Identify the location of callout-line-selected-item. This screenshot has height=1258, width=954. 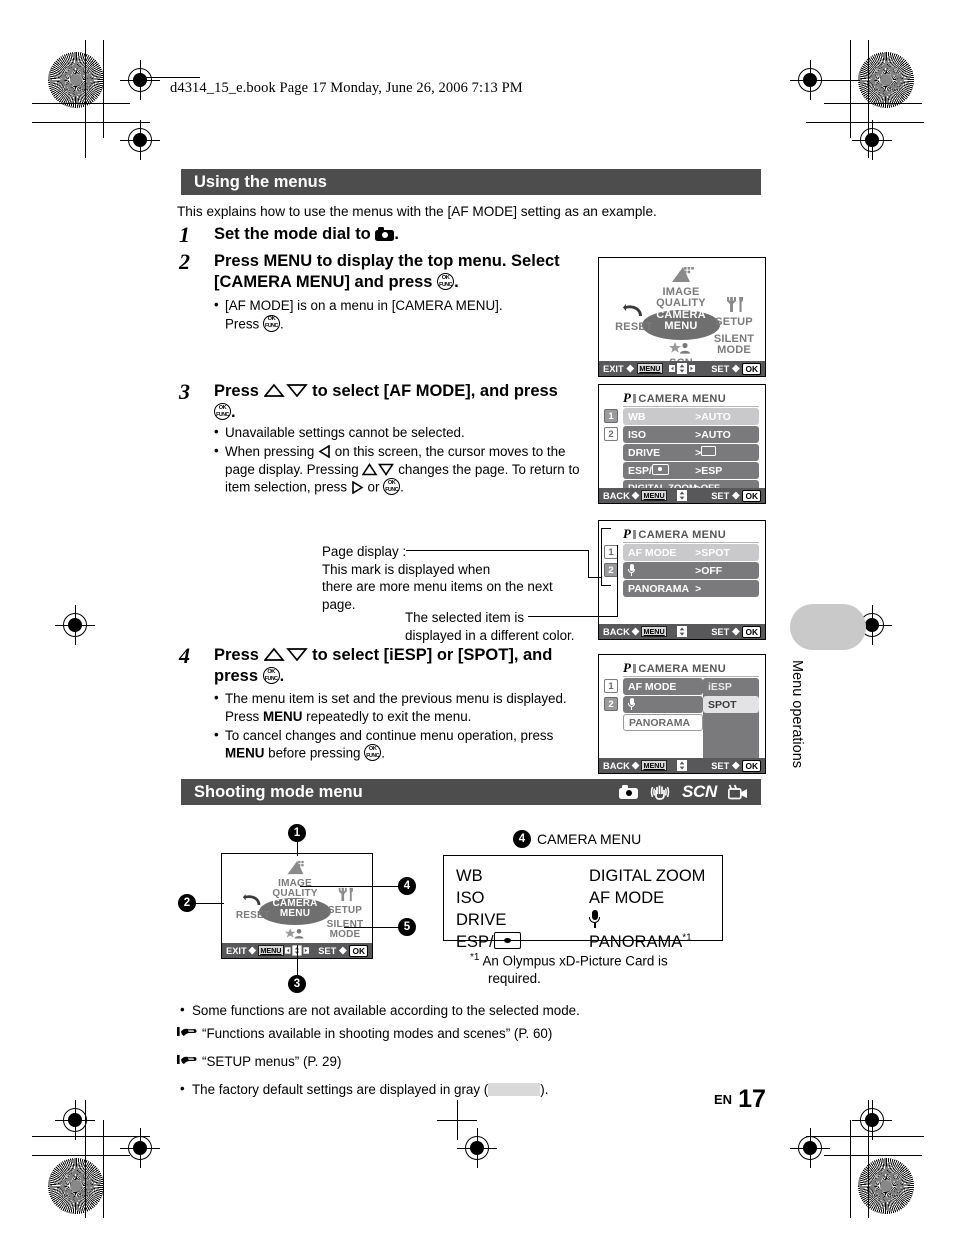
(573, 617).